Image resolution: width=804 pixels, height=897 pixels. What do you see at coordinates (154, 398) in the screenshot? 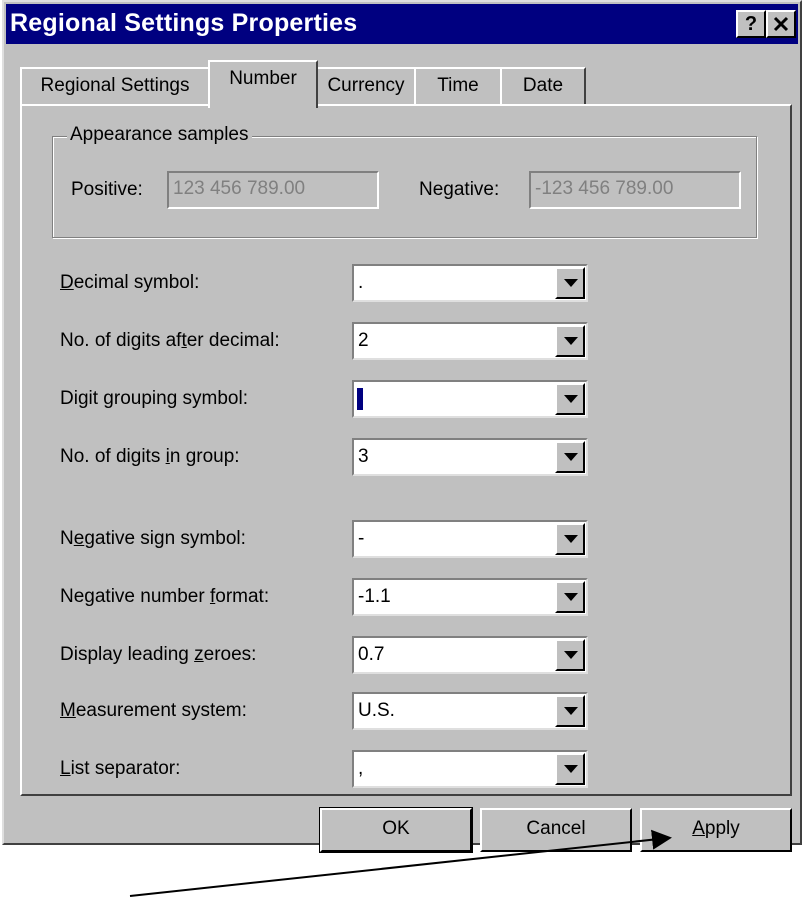
I see `digit-grouping-symbol-label: Digit grouping symbol:` at bounding box center [154, 398].